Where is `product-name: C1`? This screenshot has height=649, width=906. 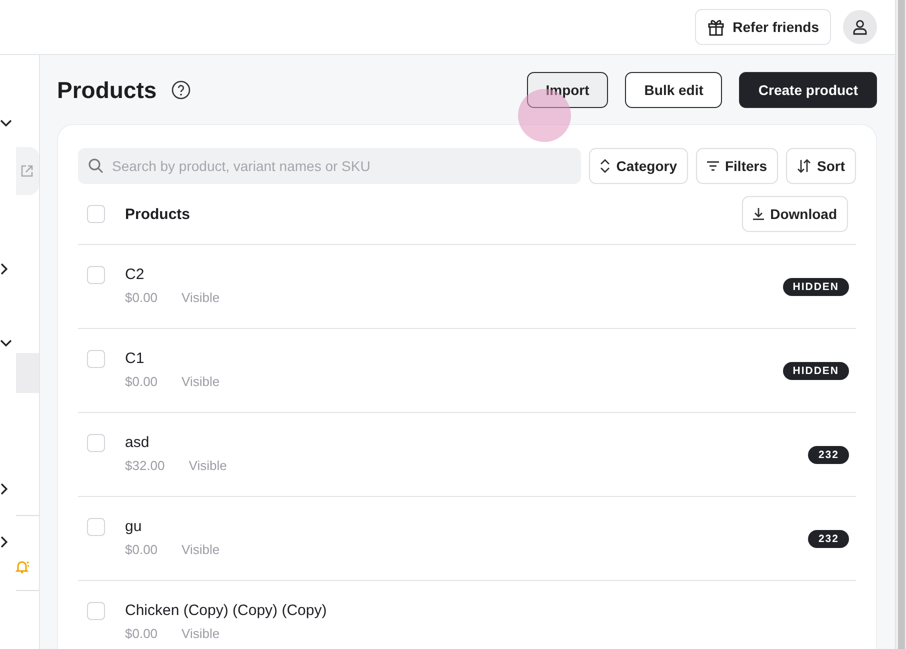 product-name: C1 is located at coordinates (135, 359).